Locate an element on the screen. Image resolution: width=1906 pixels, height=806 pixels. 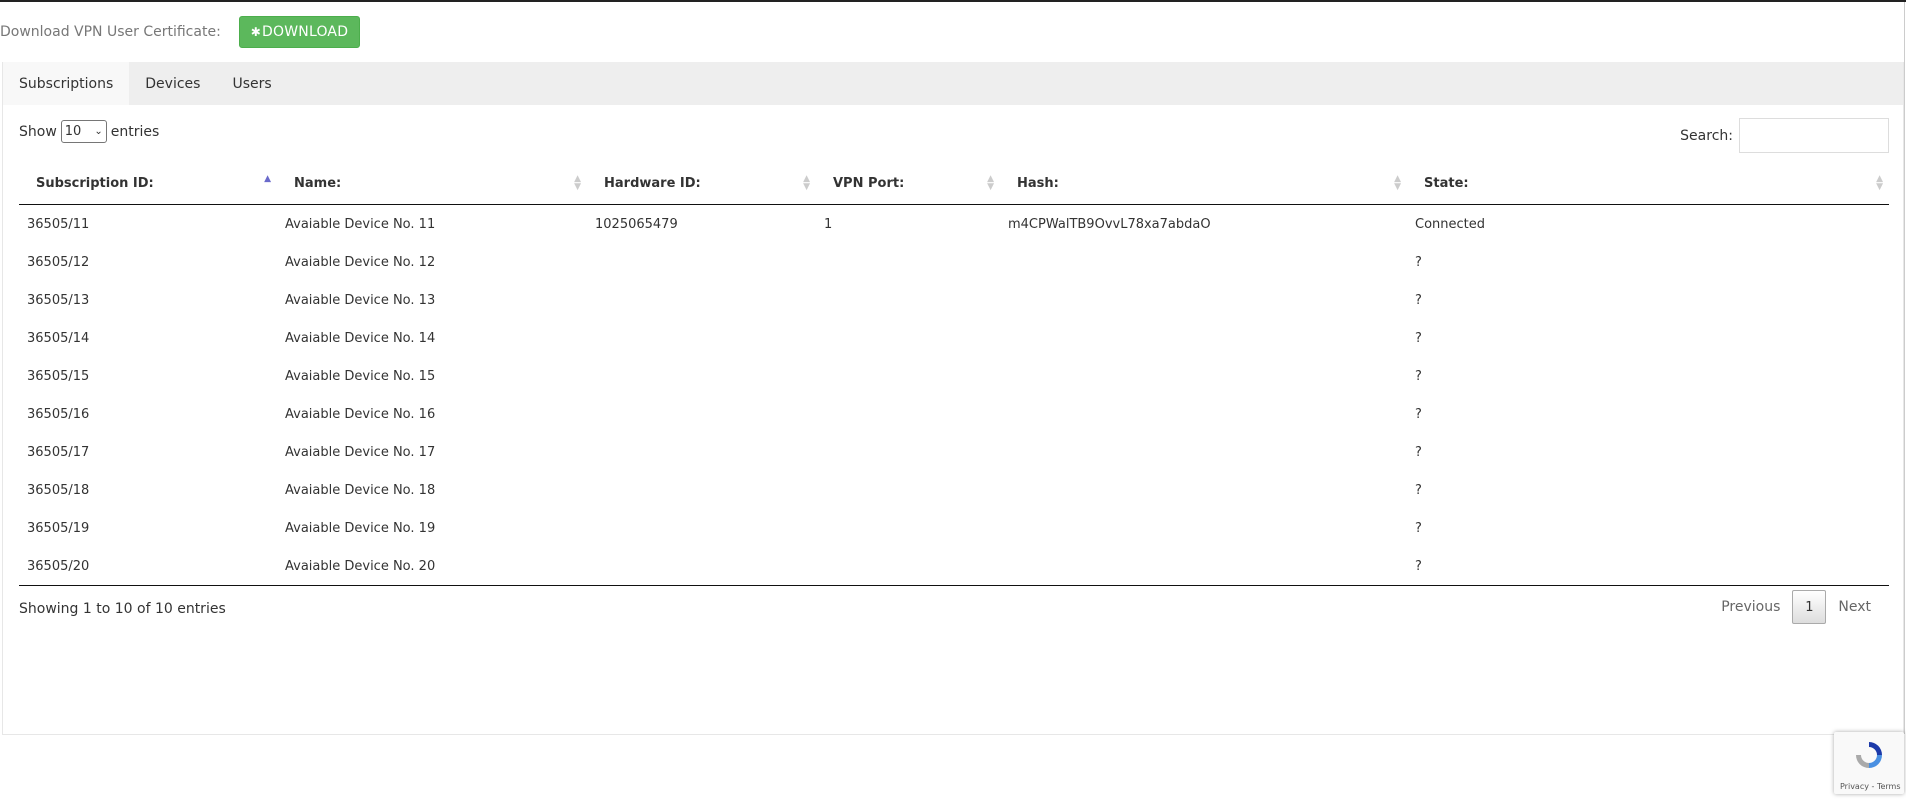
table-row: 36505/20 Avaiable Device No. 20? is located at coordinates (954, 566).